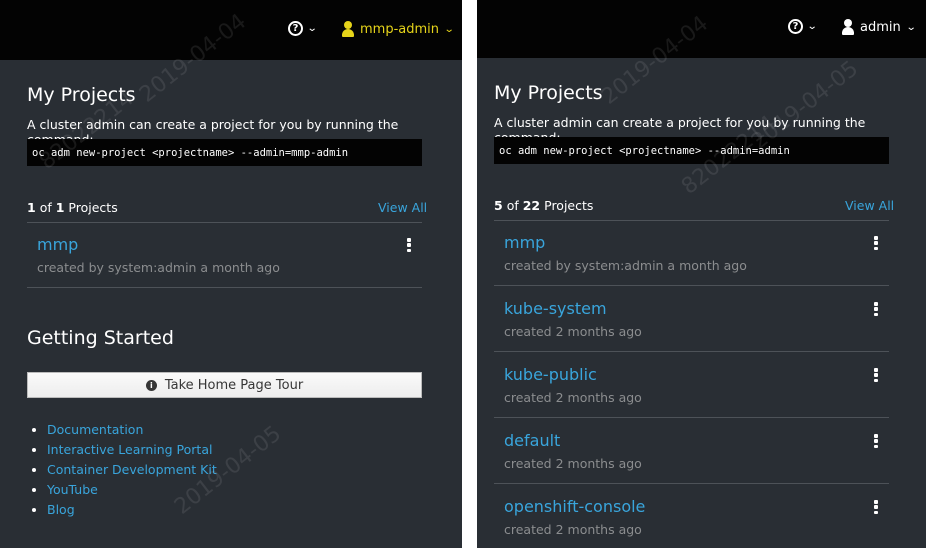 Image resolution: width=926 pixels, height=548 pixels. I want to click on total-count: 1, so click(60, 207).